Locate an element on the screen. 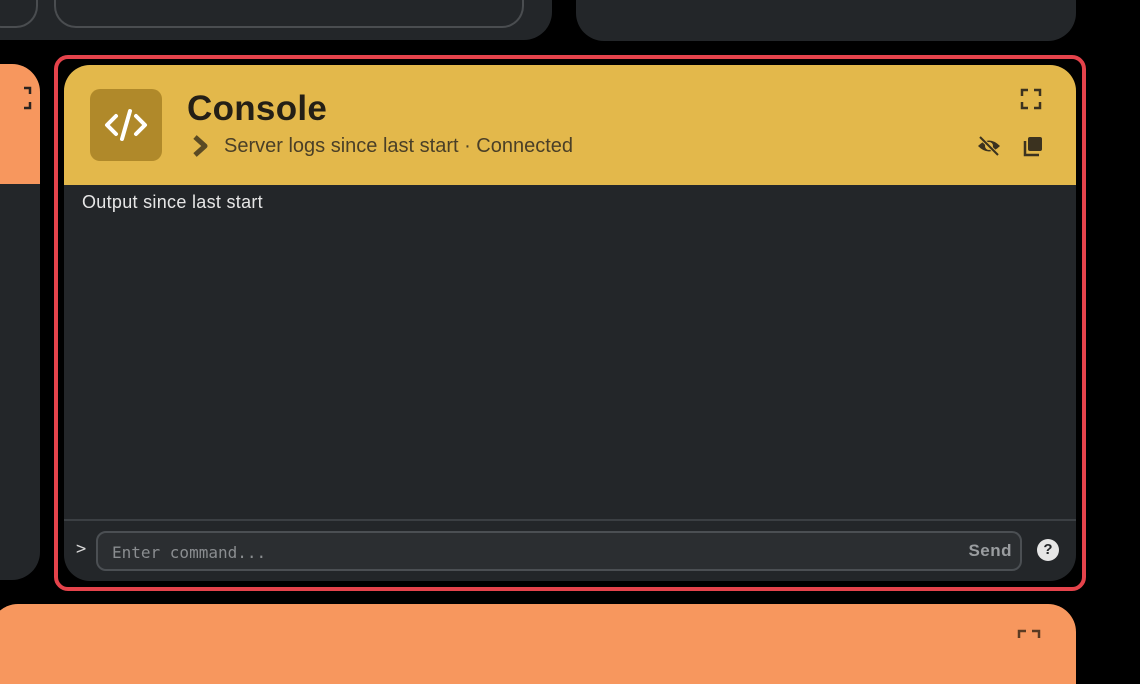  left-card is located at coordinates (20, 322).